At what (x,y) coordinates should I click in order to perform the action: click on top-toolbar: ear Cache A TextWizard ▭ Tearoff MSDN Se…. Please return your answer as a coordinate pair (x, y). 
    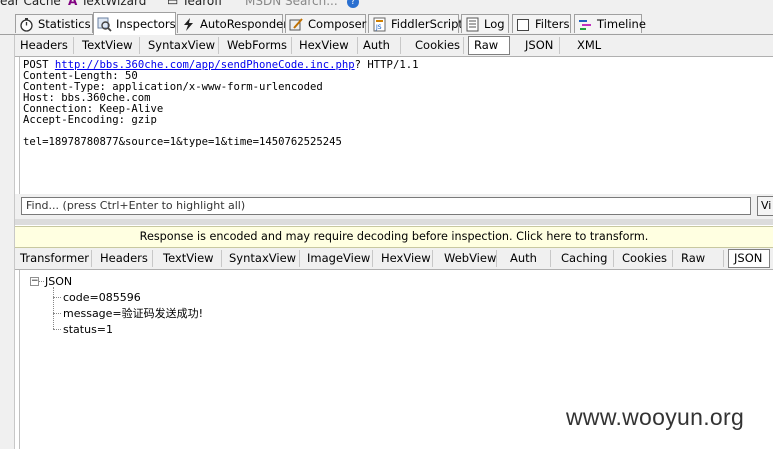
    Looking at the image, I should click on (386, 5).